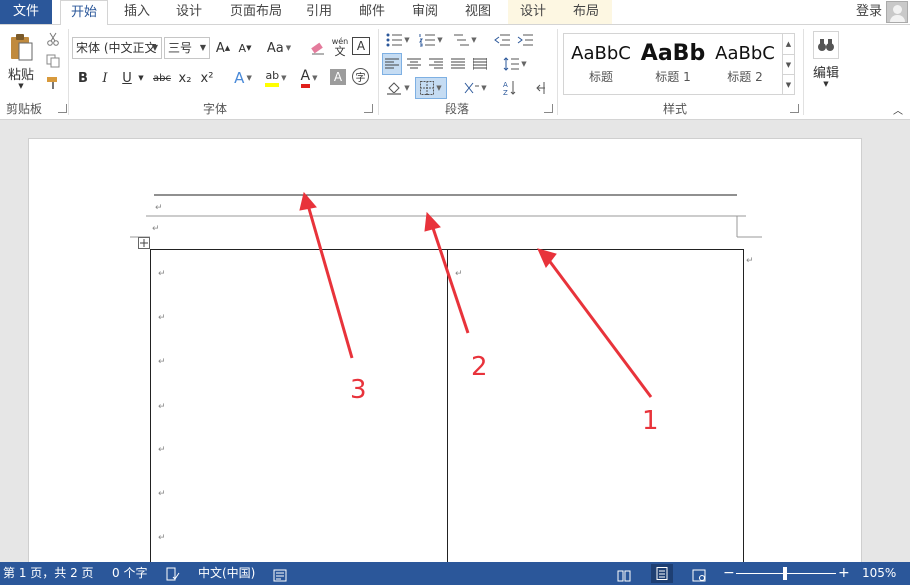 The width and height of the screenshot is (910, 585). Describe the element at coordinates (897, 12) in the screenshot. I see `account-avatar` at that location.